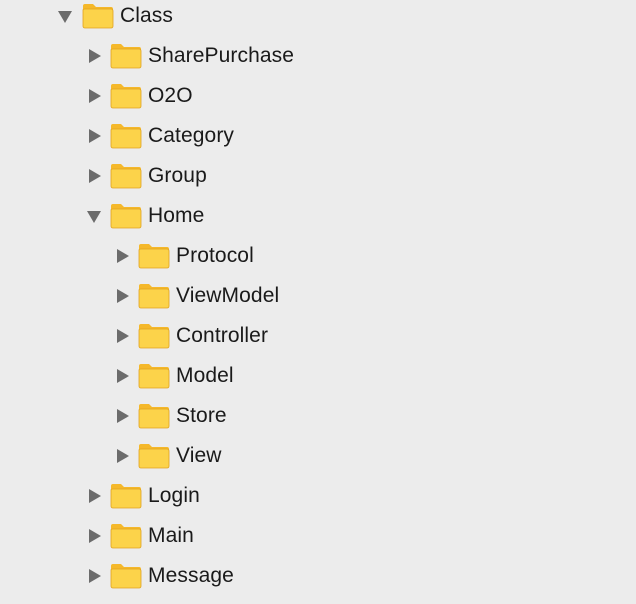 Image resolution: width=636 pixels, height=604 pixels. What do you see at coordinates (215, 255) in the screenshot?
I see `tree-row-label: Protocol` at bounding box center [215, 255].